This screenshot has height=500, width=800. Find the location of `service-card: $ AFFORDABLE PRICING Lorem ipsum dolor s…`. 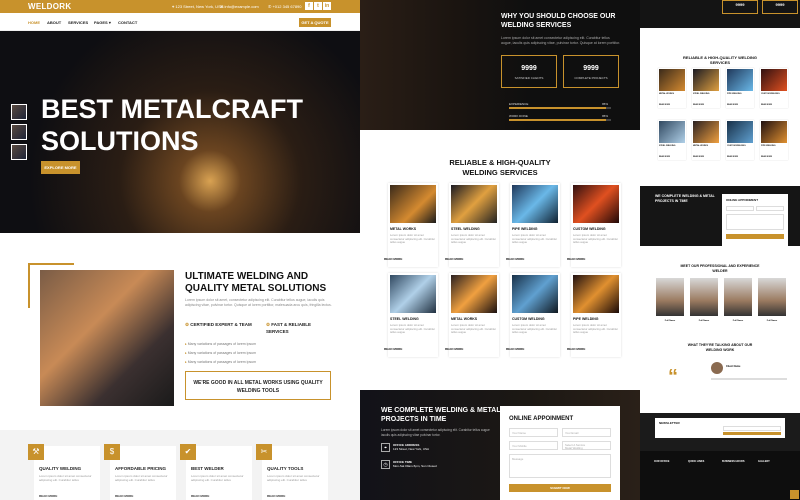

service-card: $ AFFORDABLE PRICING Lorem ipsum dolor s… is located at coordinates (140, 472).